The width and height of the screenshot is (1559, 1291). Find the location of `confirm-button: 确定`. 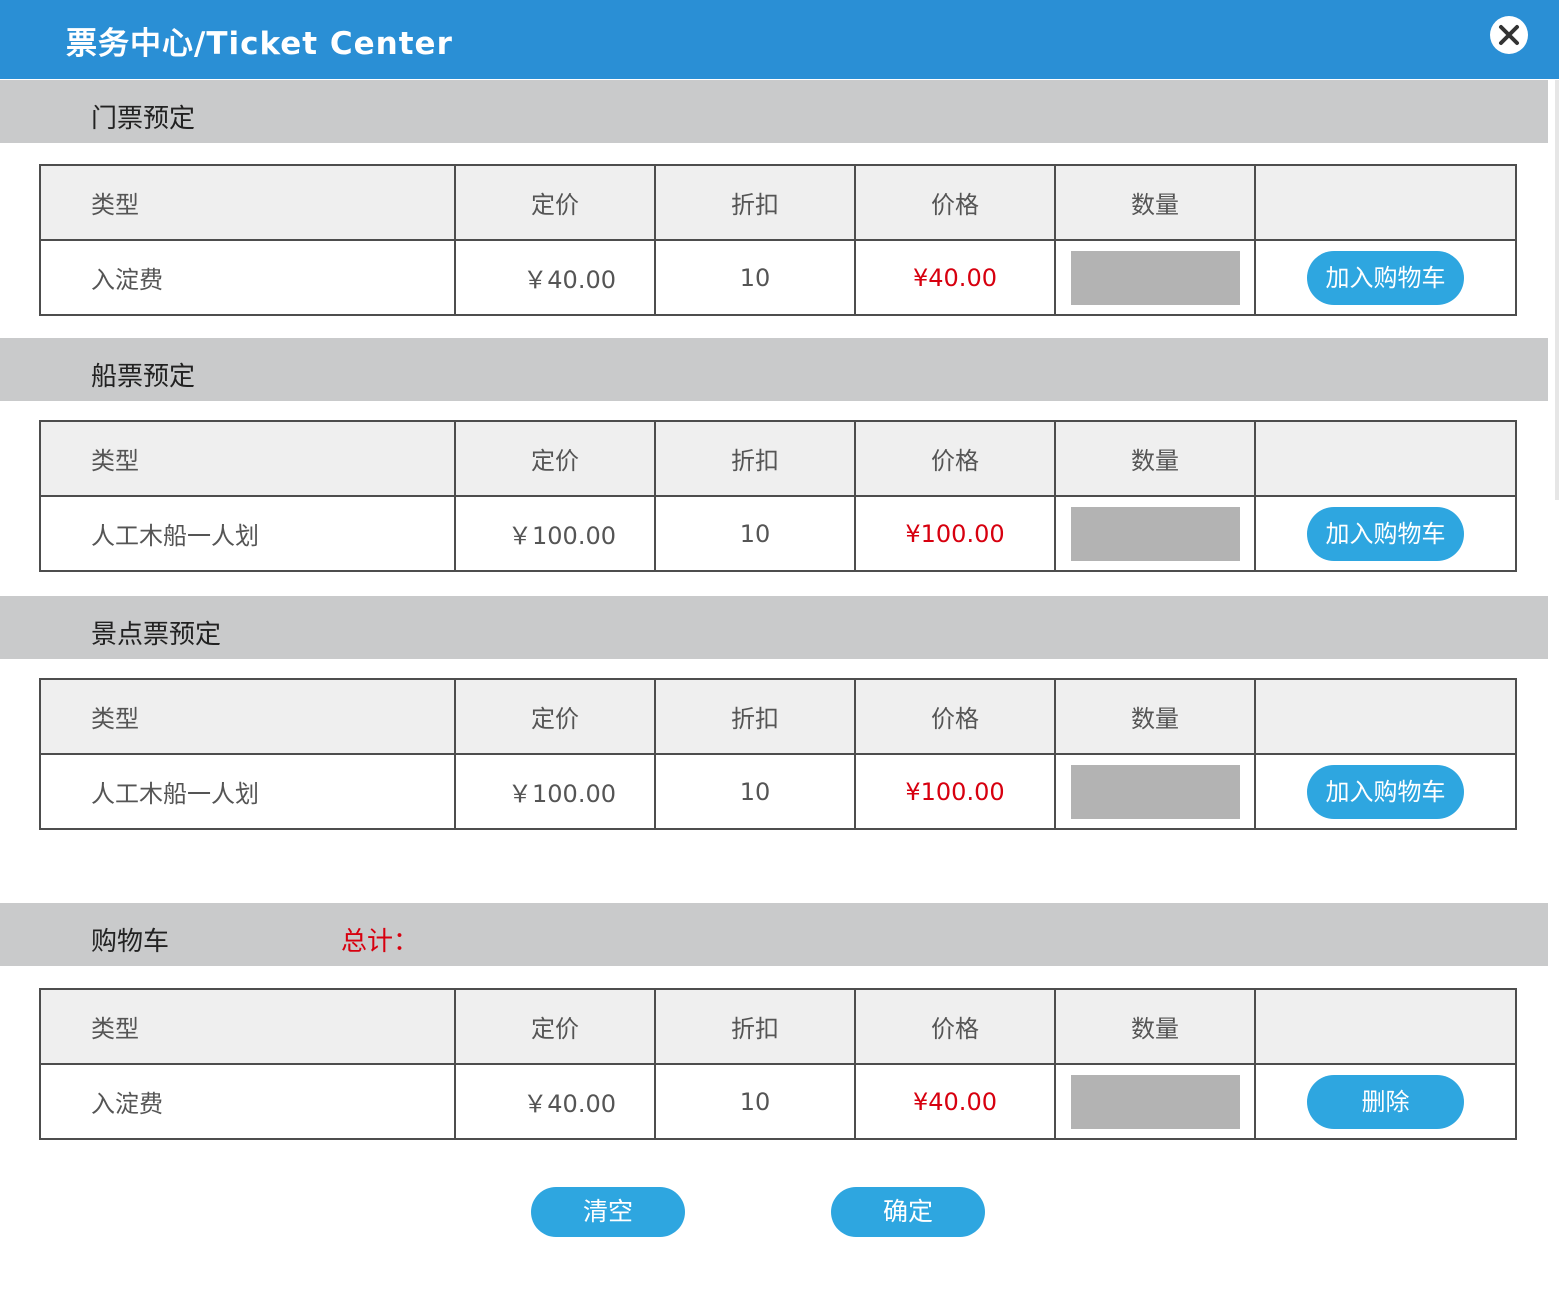

confirm-button: 确定 is located at coordinates (908, 1212).